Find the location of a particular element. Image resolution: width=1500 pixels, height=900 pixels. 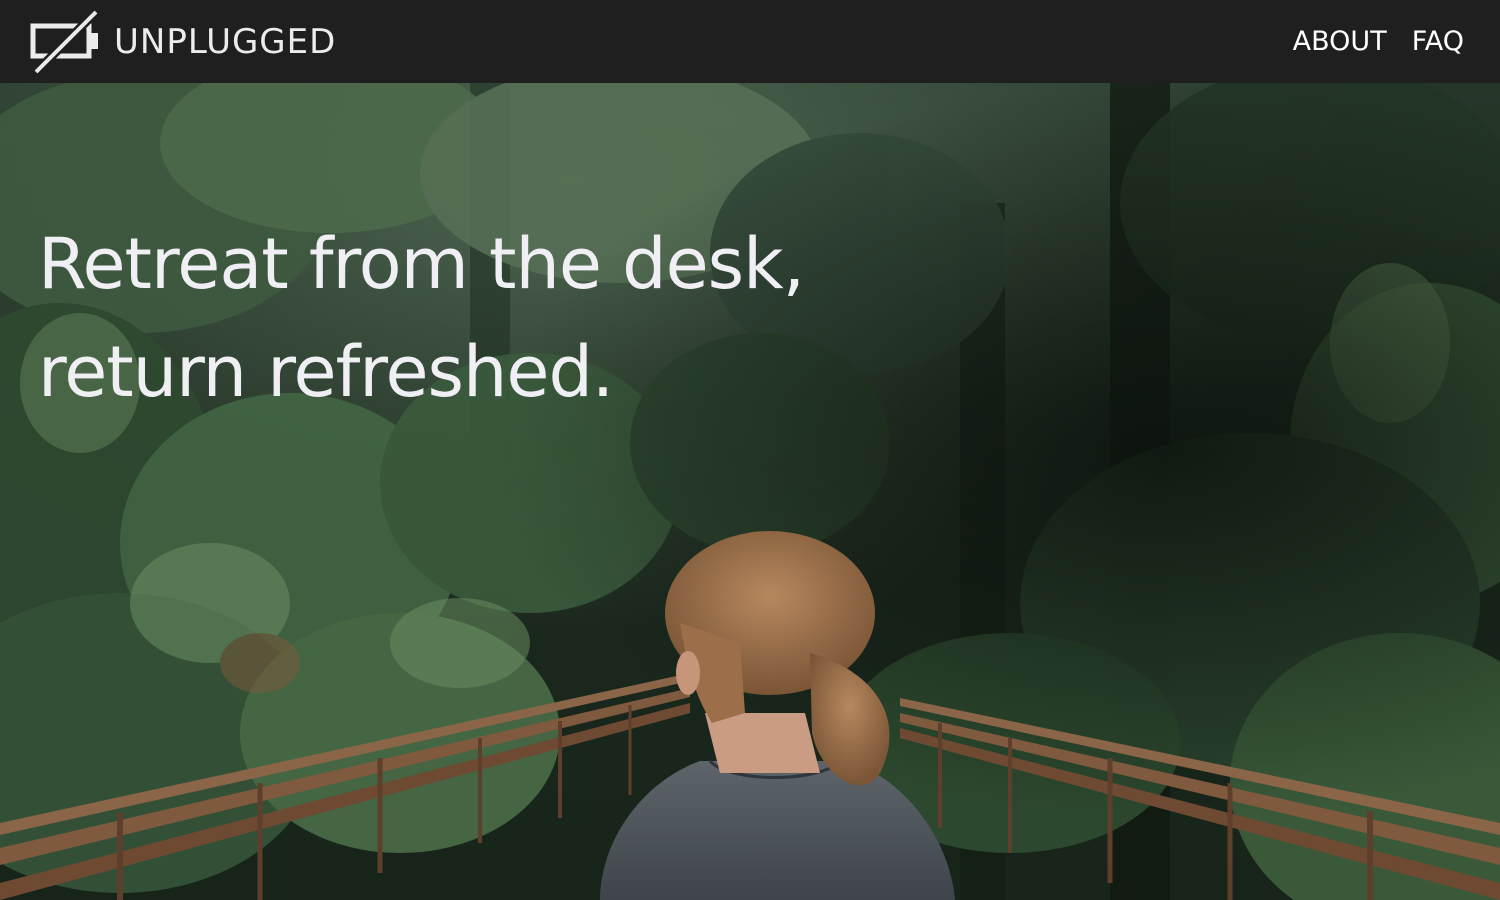

hero-headline-line-2: return refreshed. is located at coordinates (326, 372).